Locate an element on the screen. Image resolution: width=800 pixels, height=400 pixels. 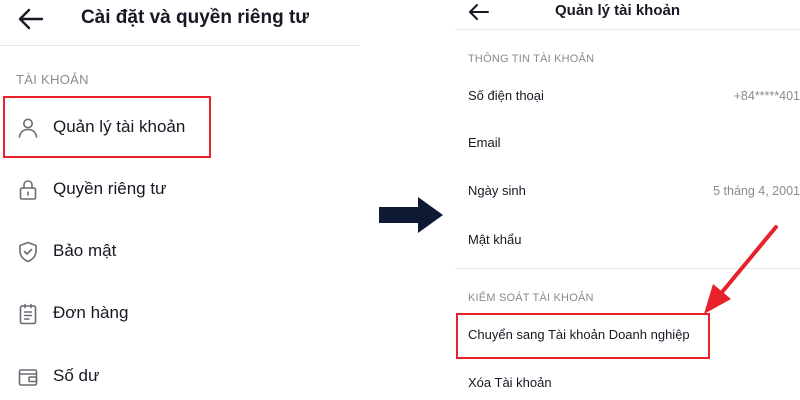
row-birthday: Ngày sinh 5 tháng 4, 2001 is located at coordinates (627, 192).